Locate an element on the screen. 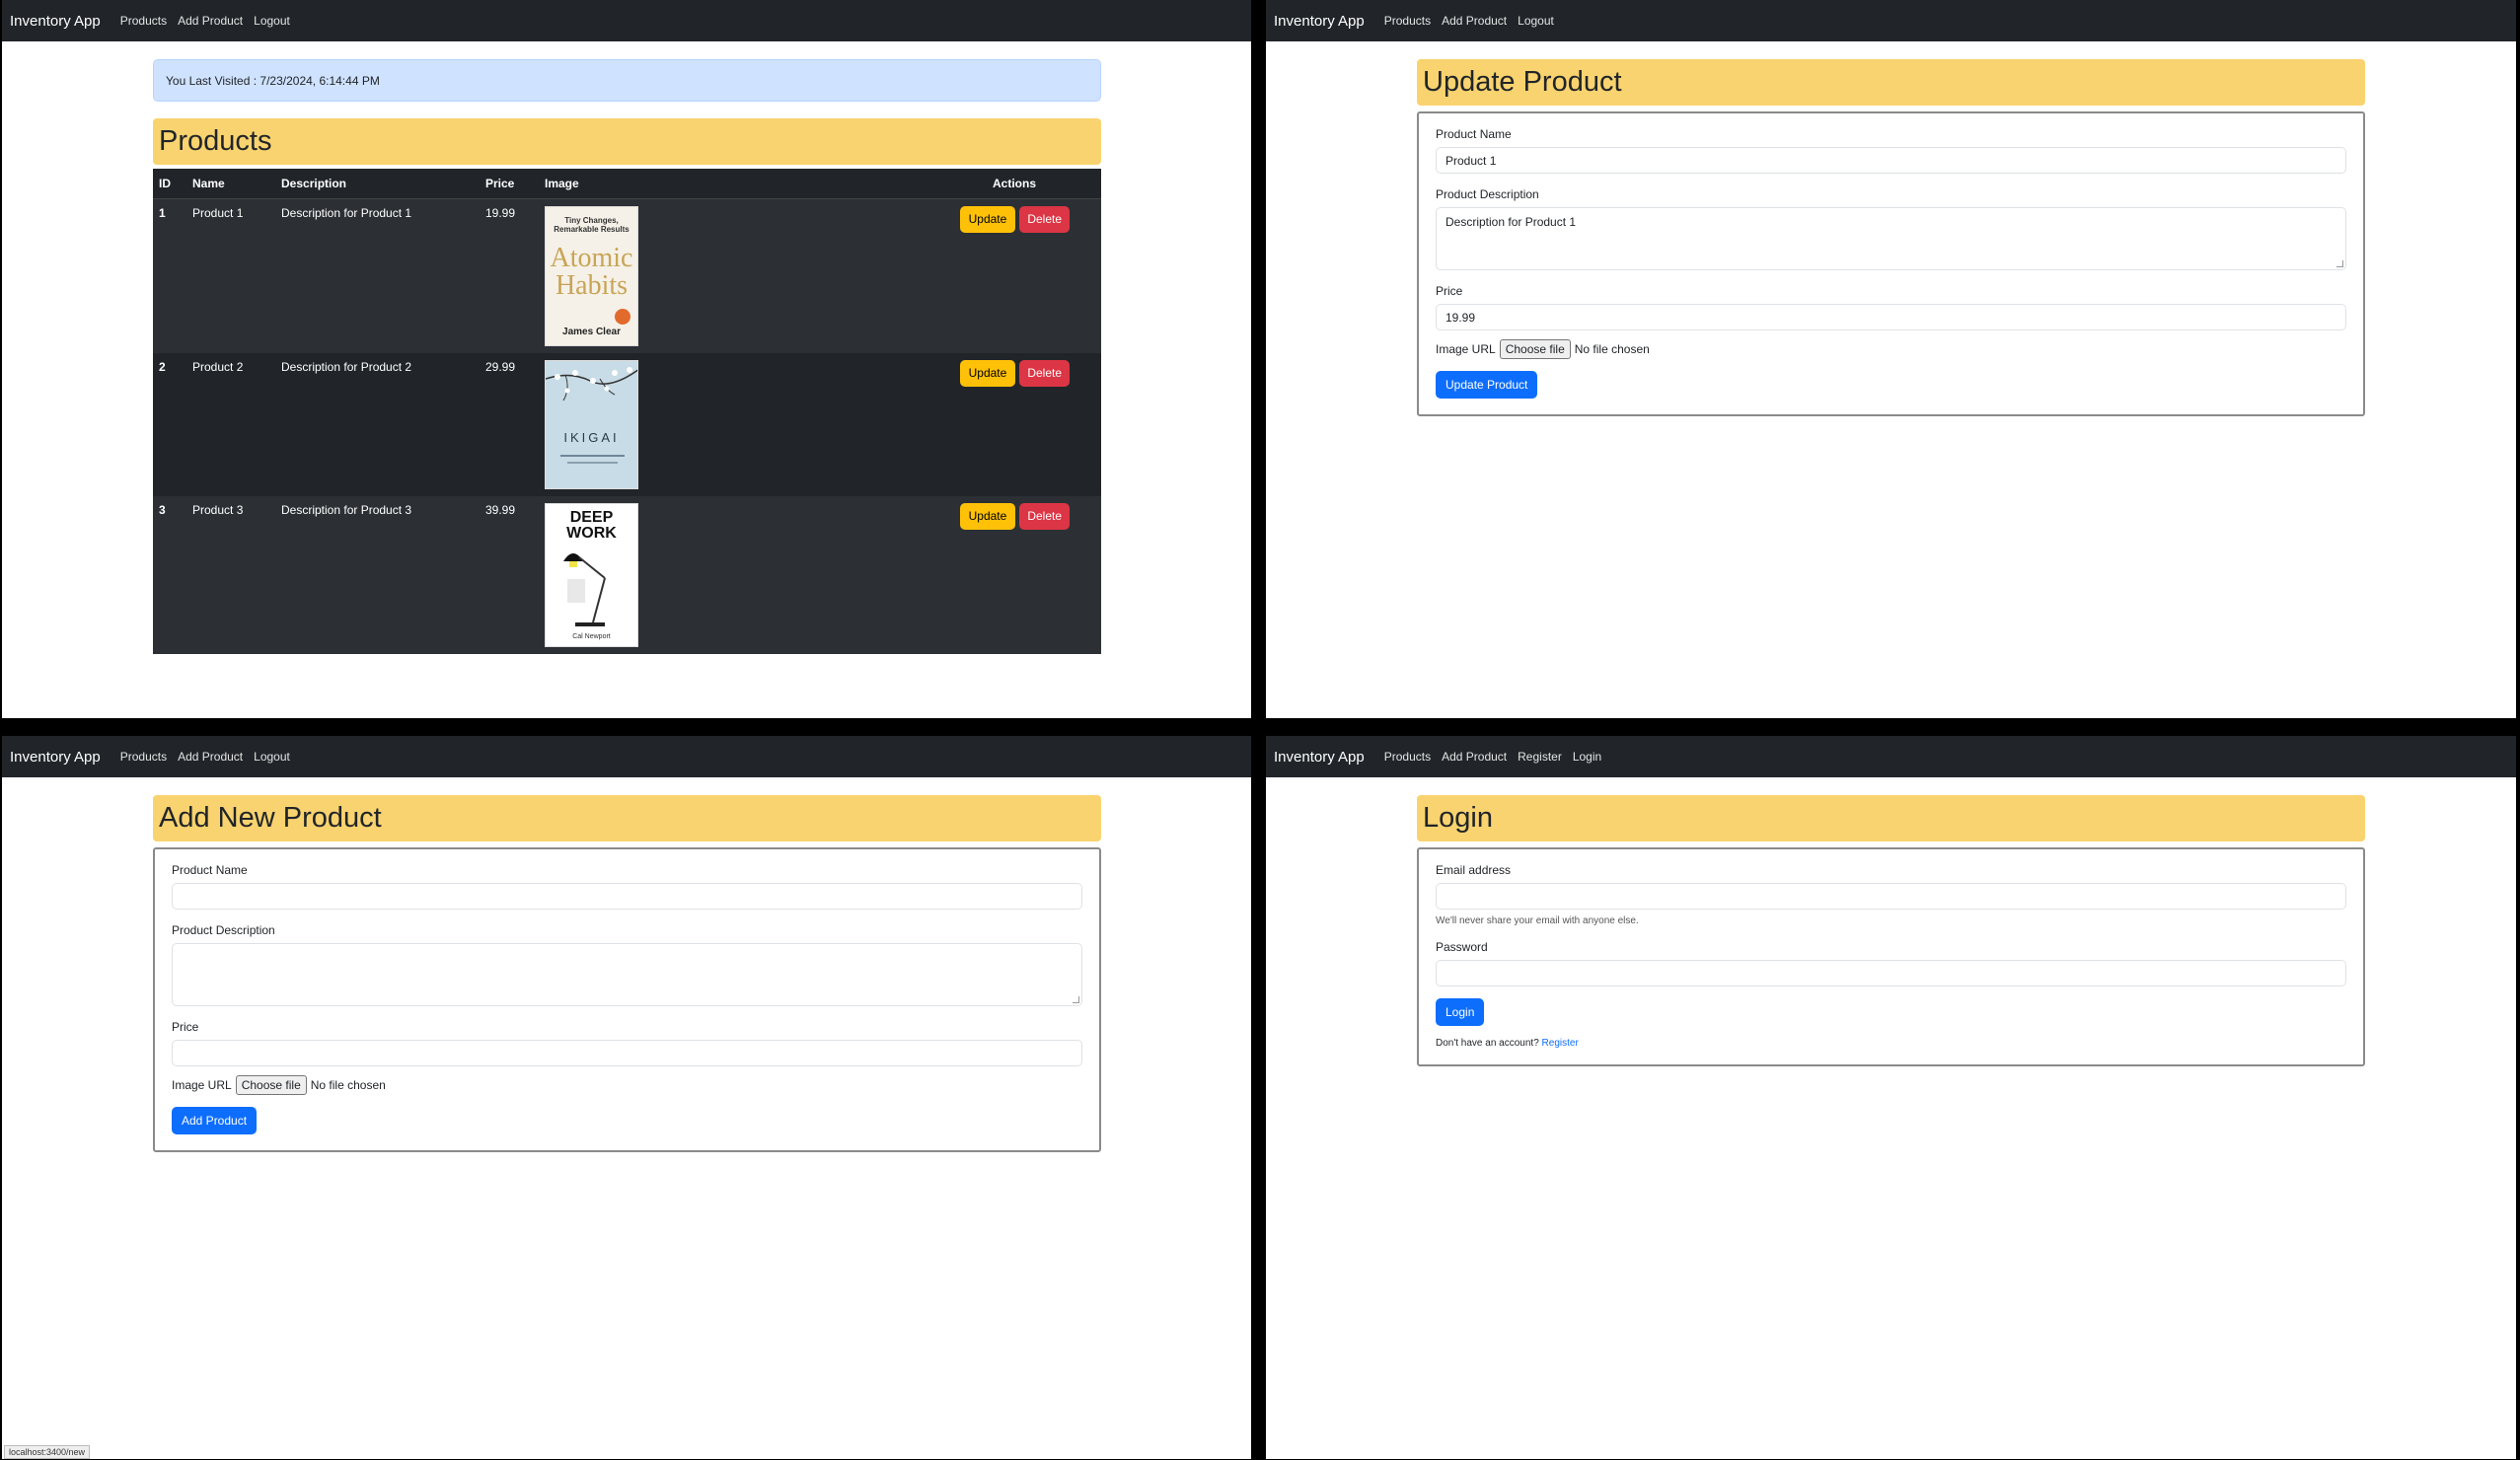 Image resolution: width=2520 pixels, height=1460 pixels. product-description-textarea is located at coordinates (627, 975).